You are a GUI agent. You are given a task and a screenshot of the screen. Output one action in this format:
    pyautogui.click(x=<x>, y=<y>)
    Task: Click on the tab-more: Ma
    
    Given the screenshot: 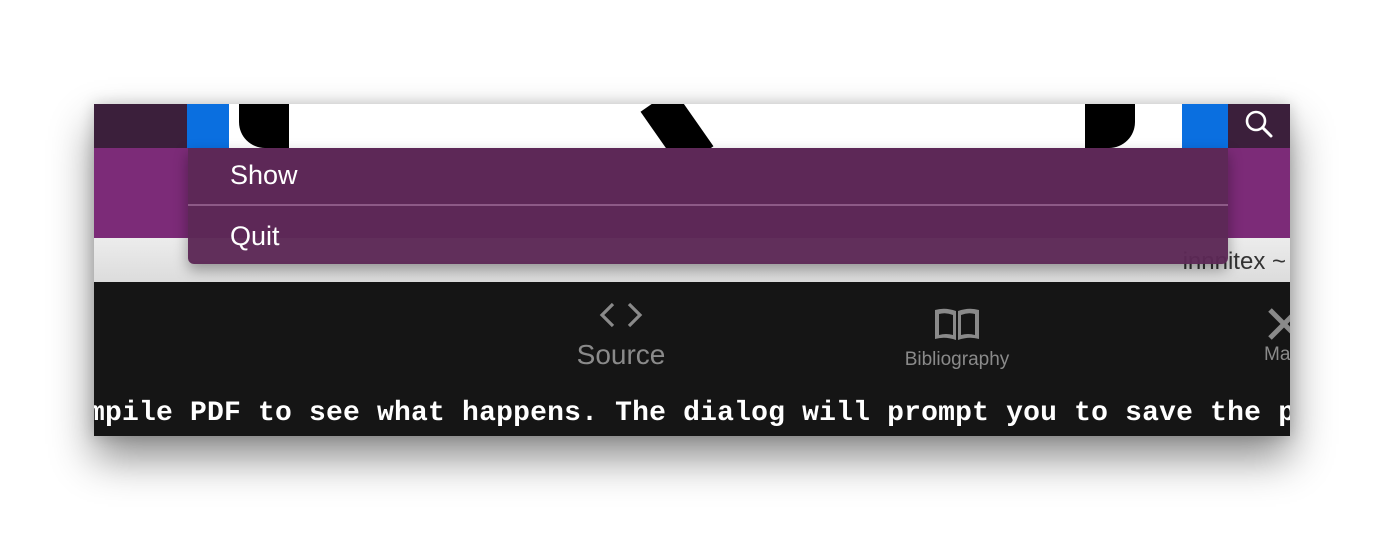 What is the action you would take?
    pyautogui.click(x=1277, y=336)
    